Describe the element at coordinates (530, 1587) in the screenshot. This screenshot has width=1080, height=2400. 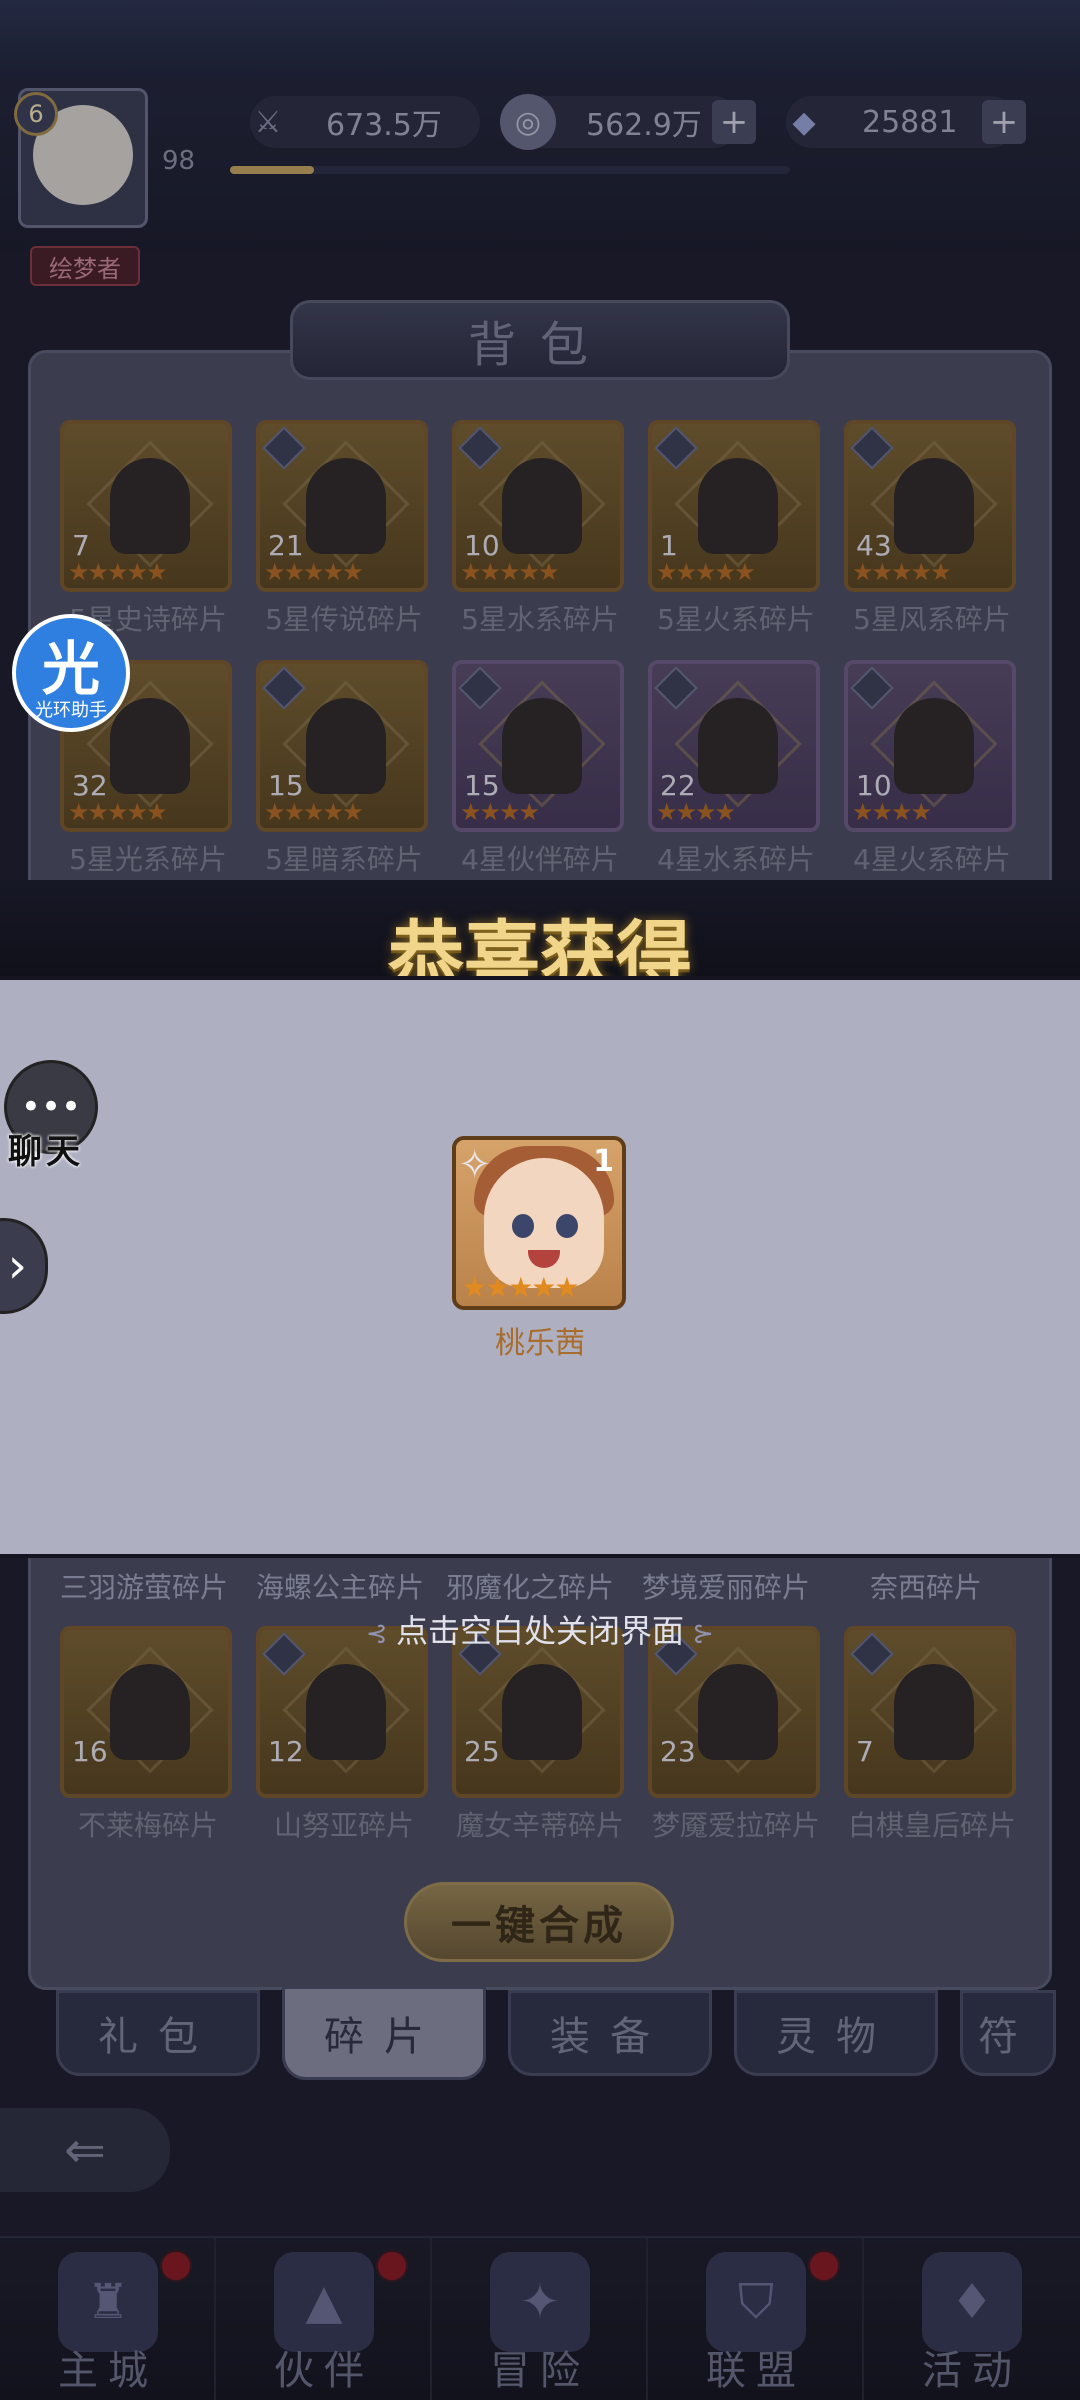
I see `item-label: 邪魔化之碎片` at that location.